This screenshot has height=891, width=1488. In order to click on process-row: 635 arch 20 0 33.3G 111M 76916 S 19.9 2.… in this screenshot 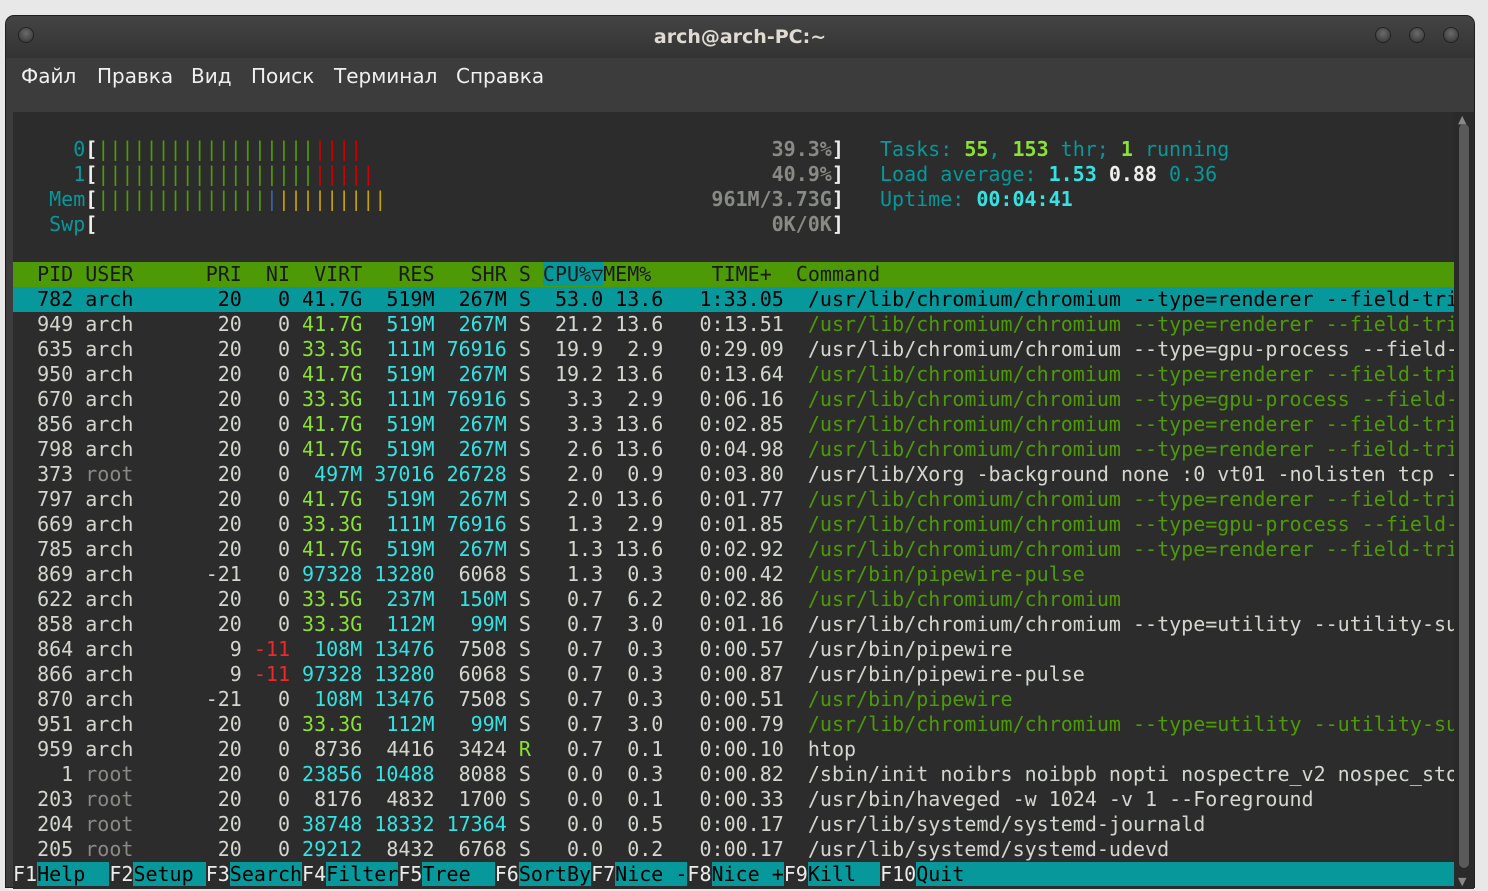, I will do `click(733, 349)`.